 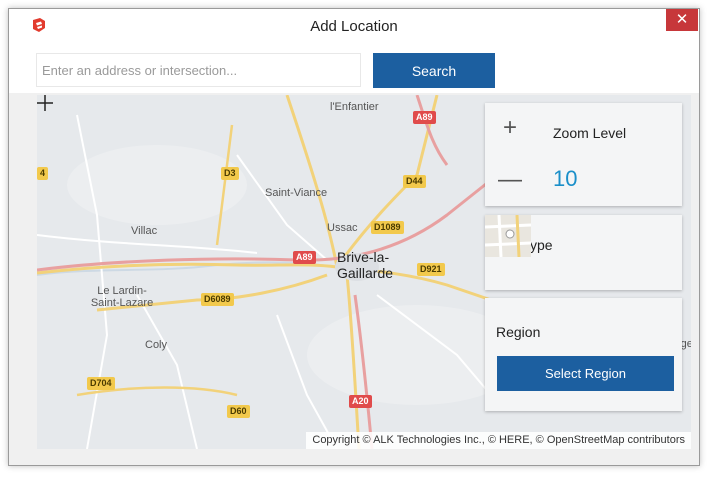 I want to click on region-label: Region, so click(x=518, y=332).